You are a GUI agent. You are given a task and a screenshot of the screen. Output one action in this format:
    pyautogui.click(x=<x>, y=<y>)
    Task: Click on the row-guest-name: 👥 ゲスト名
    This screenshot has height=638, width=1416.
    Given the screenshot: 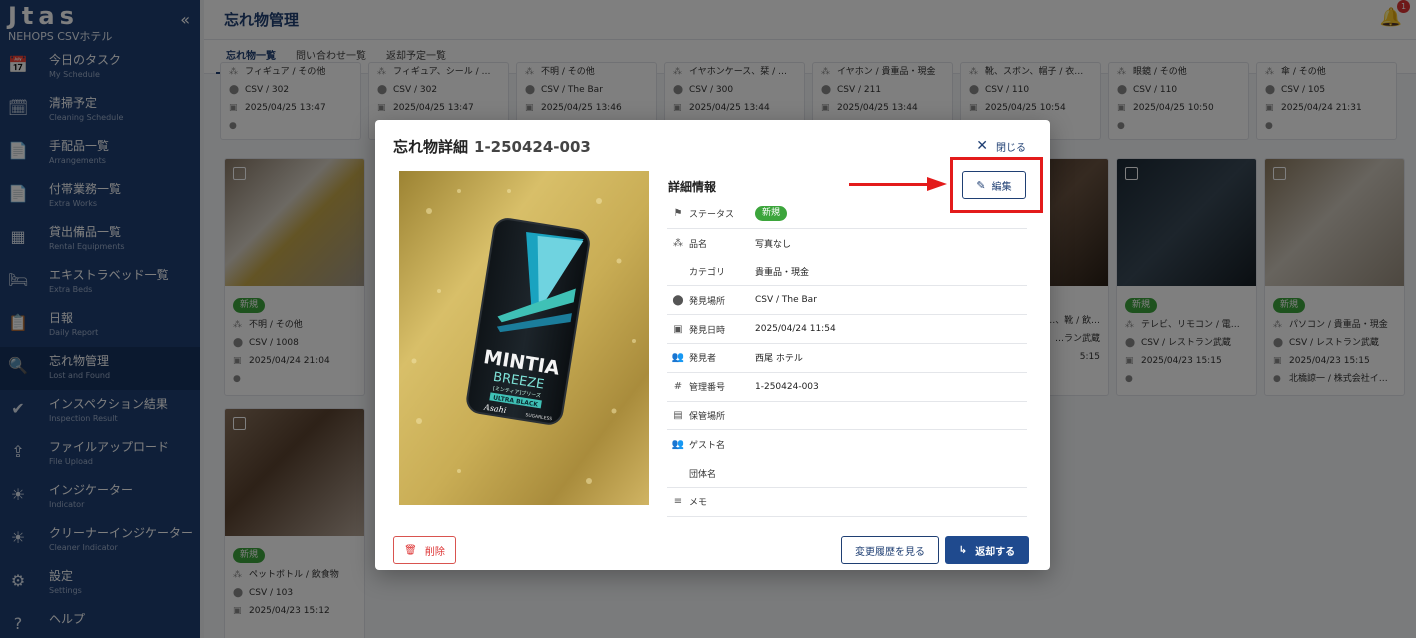 What is the action you would take?
    pyautogui.click(x=847, y=444)
    